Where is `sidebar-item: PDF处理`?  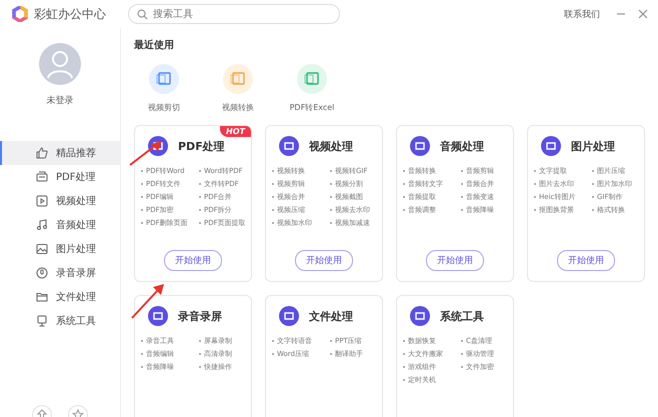 sidebar-item: PDF处理 is located at coordinates (60, 177).